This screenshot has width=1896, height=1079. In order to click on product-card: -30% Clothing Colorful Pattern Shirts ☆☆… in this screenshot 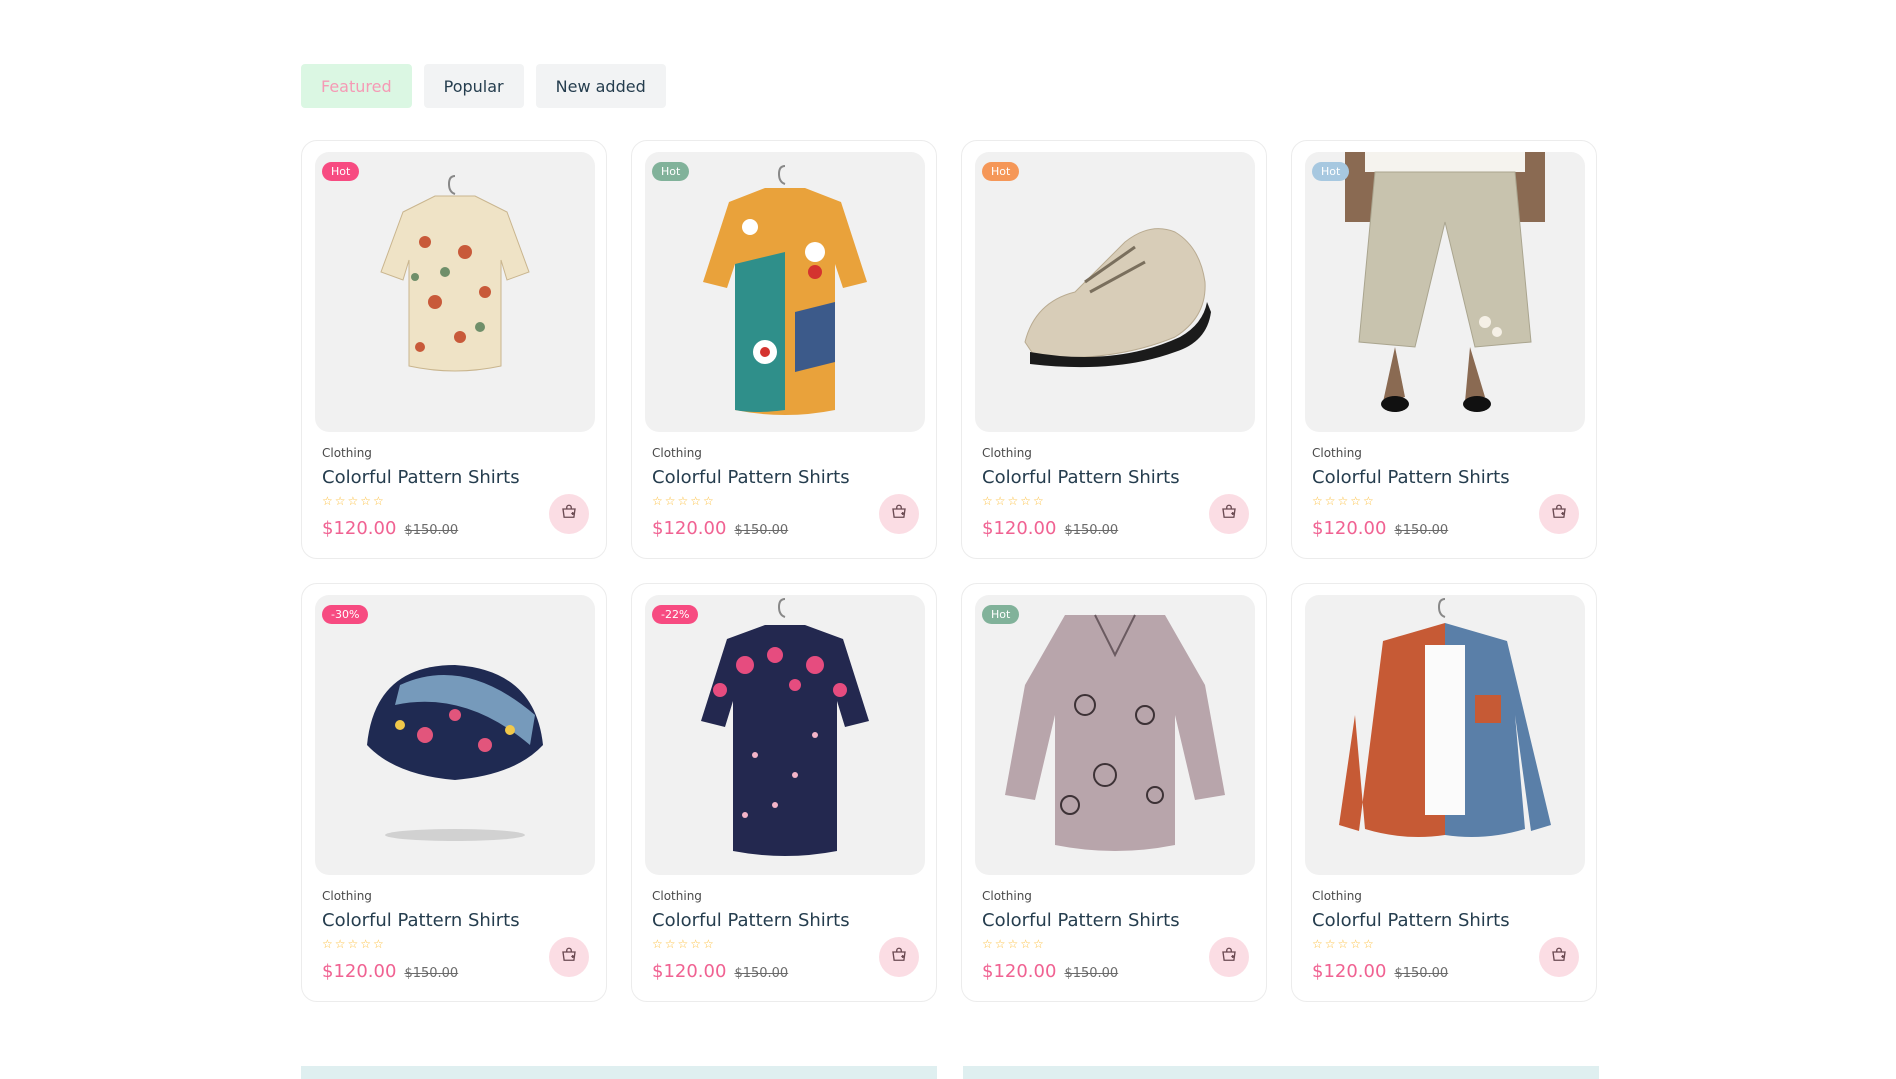, I will do `click(454, 792)`.